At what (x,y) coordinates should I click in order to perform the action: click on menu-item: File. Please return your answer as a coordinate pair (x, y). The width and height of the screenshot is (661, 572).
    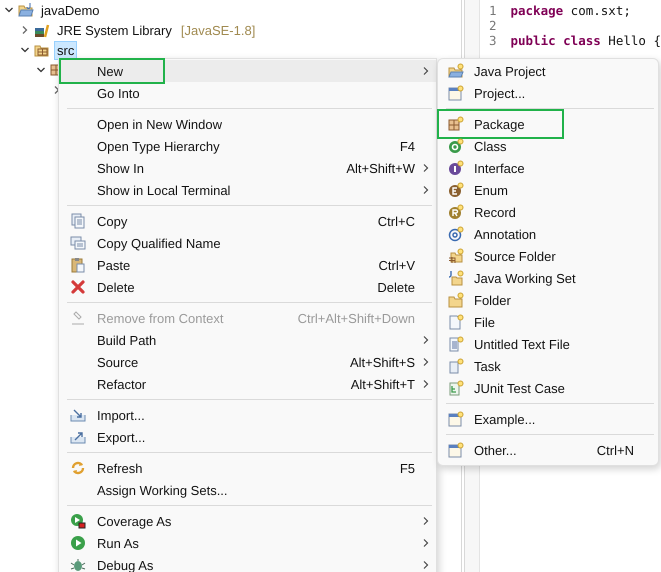
    Looking at the image, I should click on (548, 322).